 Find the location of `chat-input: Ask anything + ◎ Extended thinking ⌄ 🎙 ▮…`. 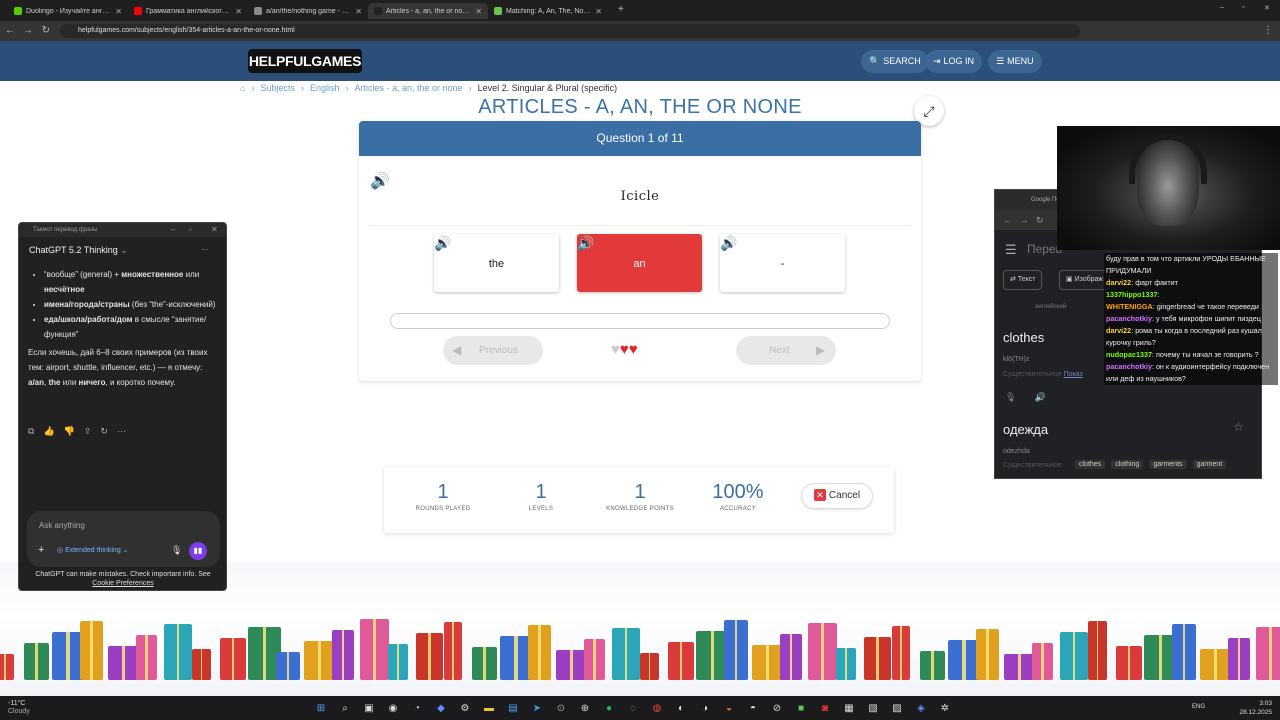

chat-input: Ask anything + ◎ Extended thinking ⌄ 🎙 ▮… is located at coordinates (123, 539).